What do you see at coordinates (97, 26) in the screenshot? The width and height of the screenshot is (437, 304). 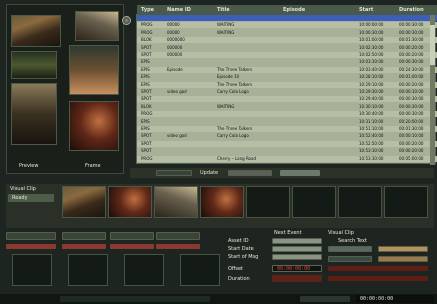 I see `preview-tile-top` at bounding box center [97, 26].